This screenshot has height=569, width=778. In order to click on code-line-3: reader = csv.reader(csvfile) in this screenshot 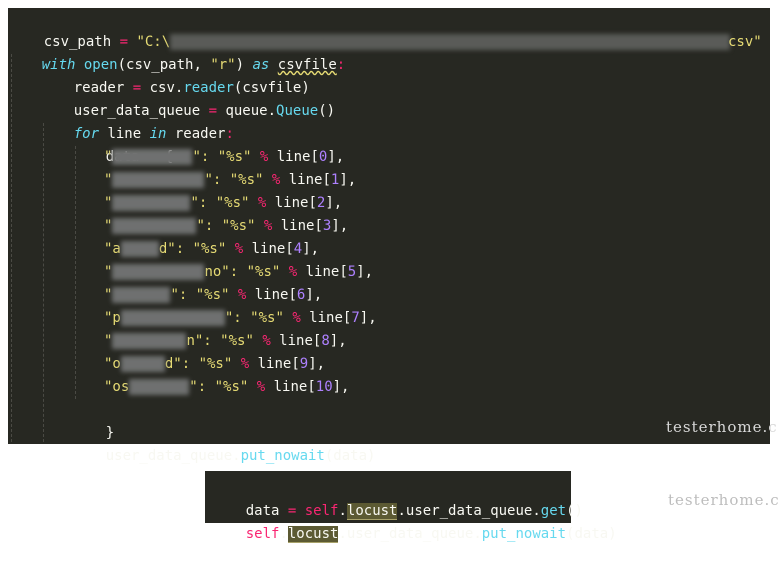, I will do `click(175, 75)`.